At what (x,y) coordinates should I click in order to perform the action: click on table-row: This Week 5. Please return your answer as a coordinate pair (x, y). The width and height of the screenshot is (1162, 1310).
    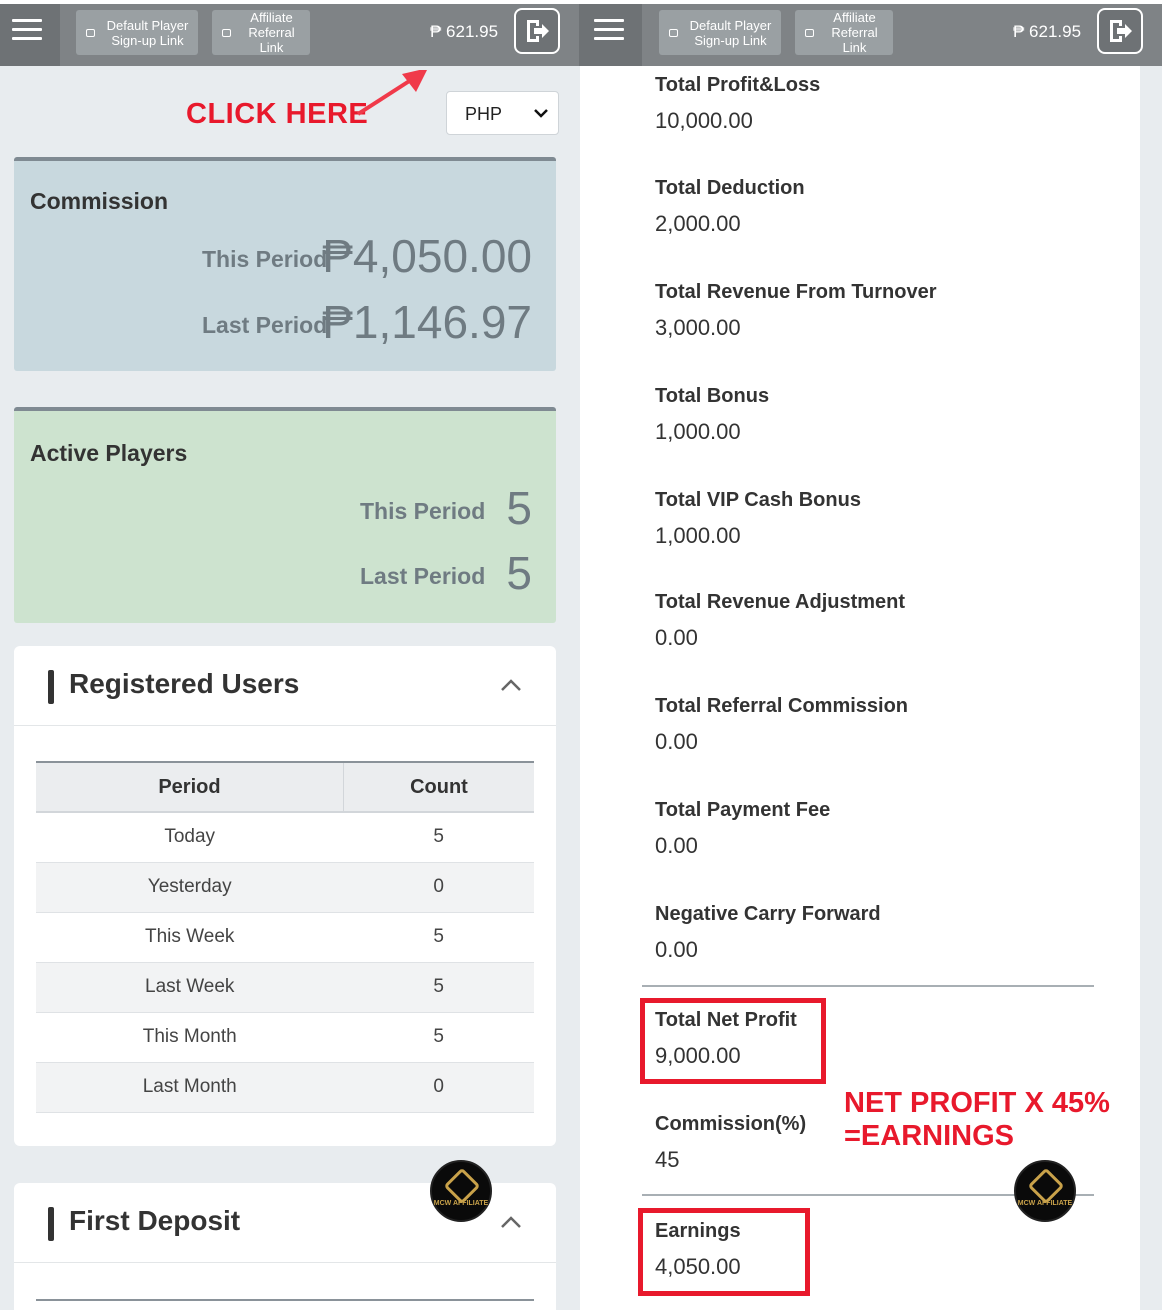
    Looking at the image, I should click on (285, 937).